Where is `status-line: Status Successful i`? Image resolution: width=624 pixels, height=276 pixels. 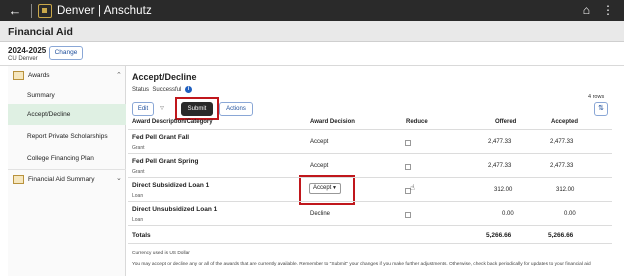
status-line: Status Successful i is located at coordinates (162, 90).